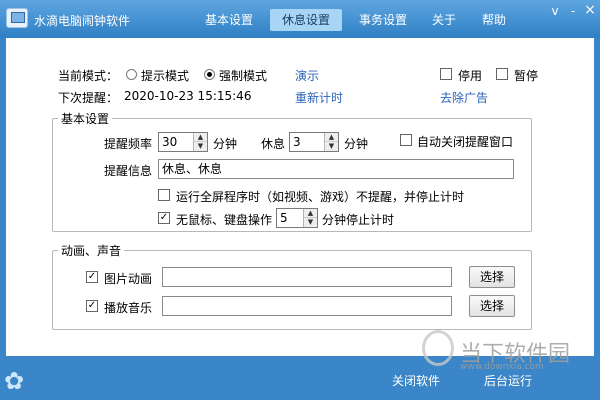 The height and width of the screenshot is (400, 600). Describe the element at coordinates (383, 20) in the screenshot. I see `tab-task-settings: 事务设置` at that location.